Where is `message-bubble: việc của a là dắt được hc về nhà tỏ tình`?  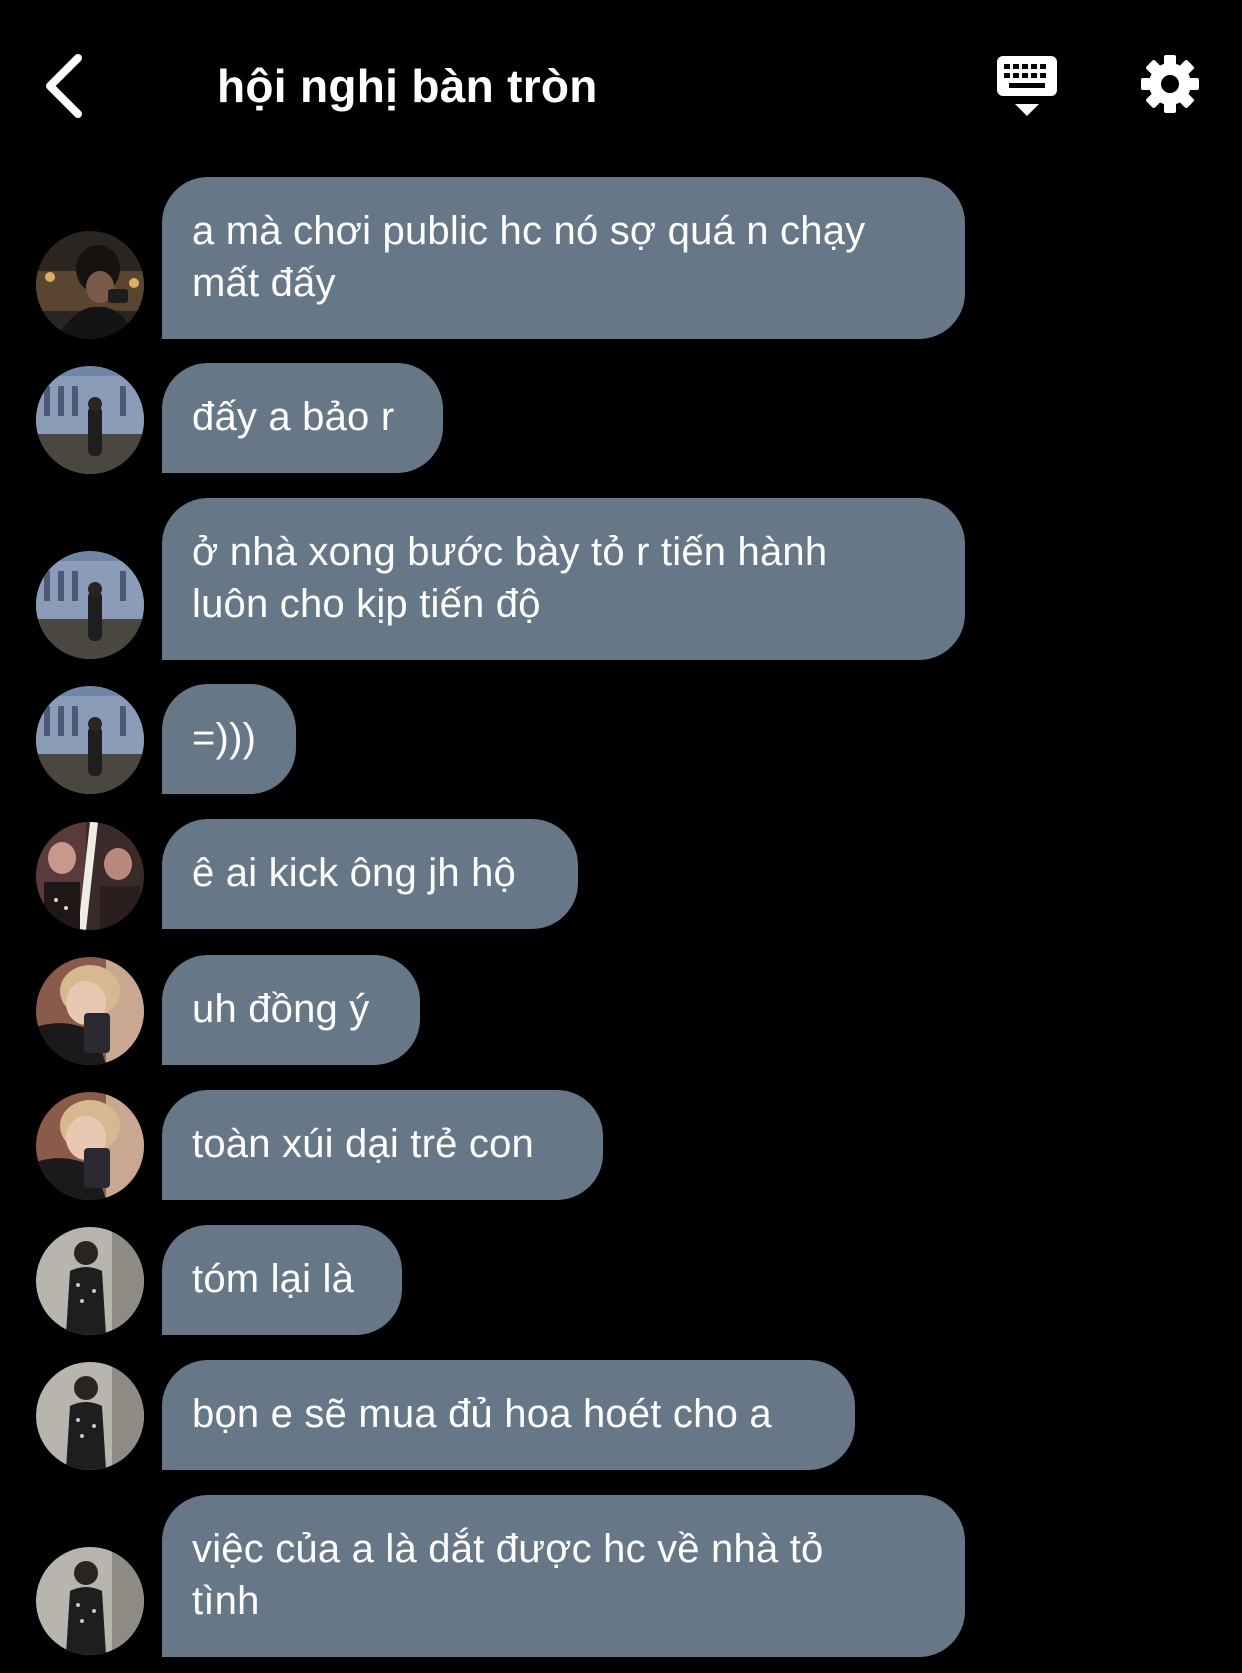 message-bubble: việc của a là dắt được hc về nhà tỏ tình is located at coordinates (563, 1576).